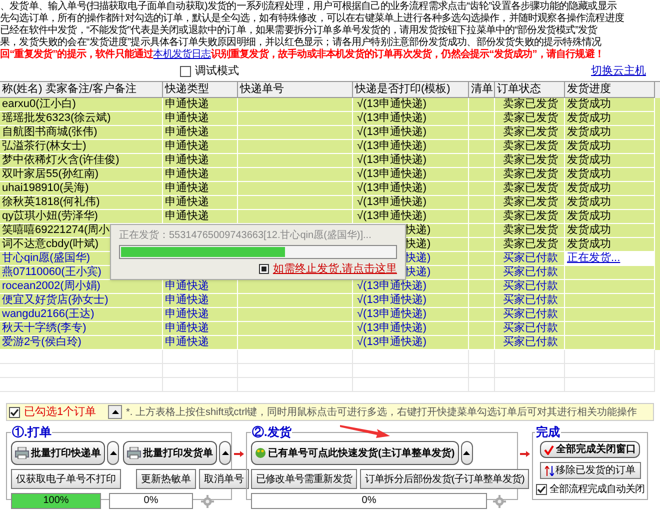  I want to click on instruction-text: 、发货单、输入单号(扫描获取电子面单自动获取)发货的一系列流程处理，用户可根据自己的业务流程需求点击“齿轮”设置各步骤功能的隐藏或显示, so click(308, 6).